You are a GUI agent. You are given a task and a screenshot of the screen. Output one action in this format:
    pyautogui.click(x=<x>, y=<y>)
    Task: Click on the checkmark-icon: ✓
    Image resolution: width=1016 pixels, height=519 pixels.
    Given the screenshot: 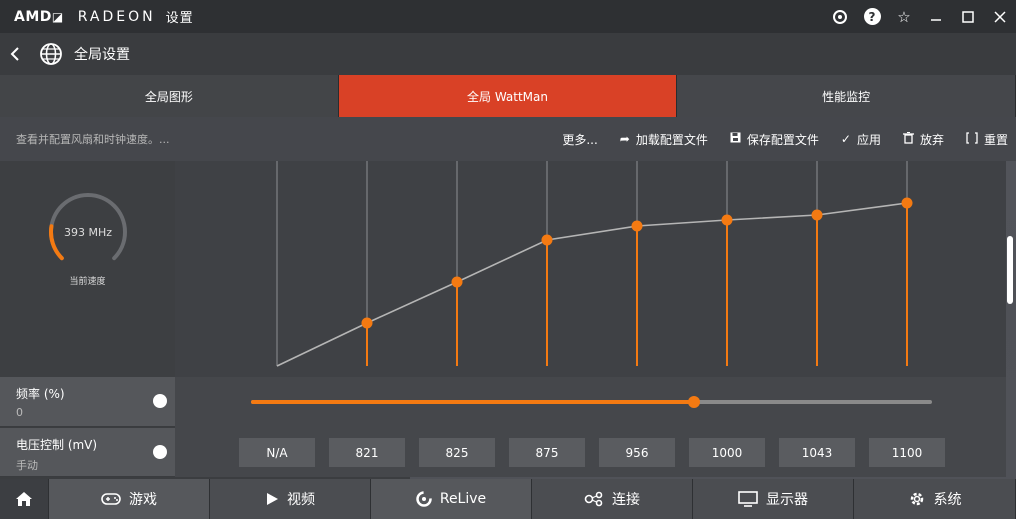 What is the action you would take?
    pyautogui.click(x=845, y=139)
    